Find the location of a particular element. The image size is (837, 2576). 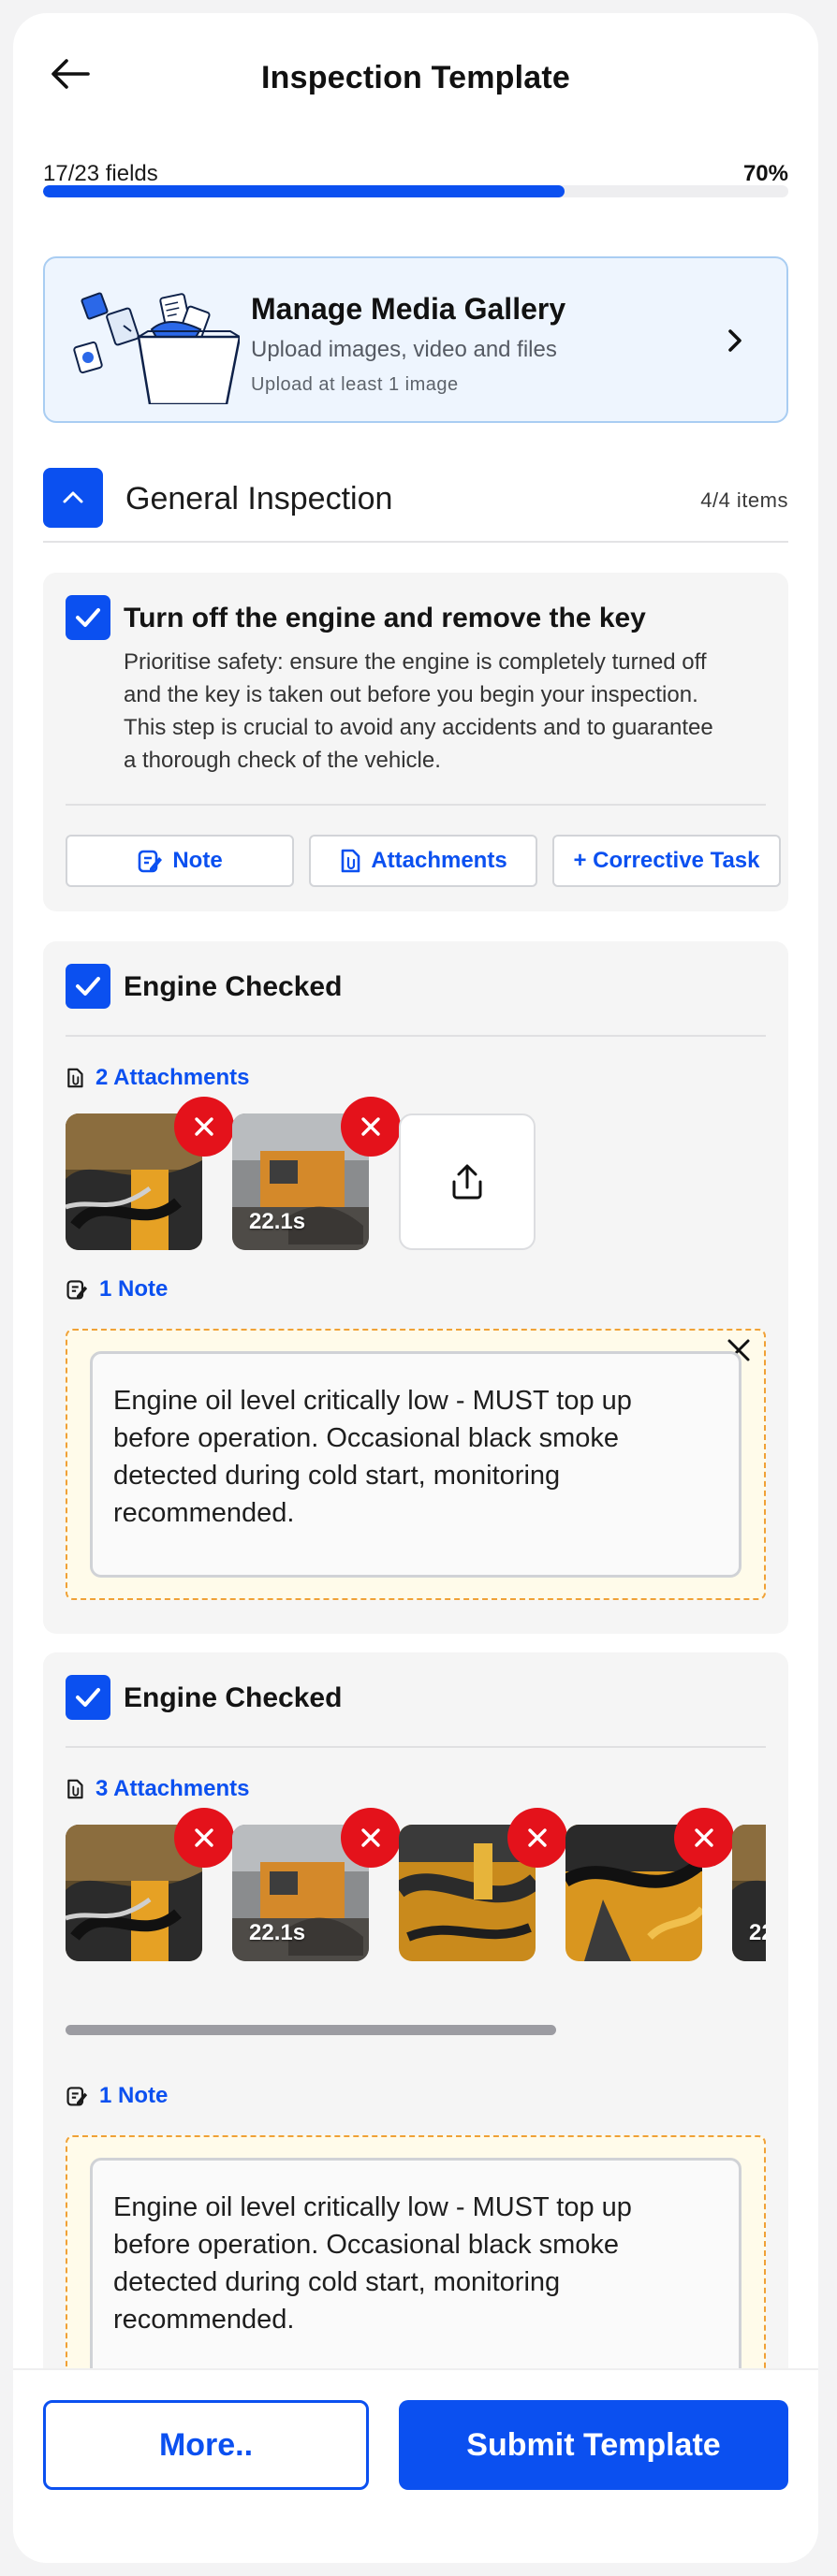

progress-bar is located at coordinates (416, 191).